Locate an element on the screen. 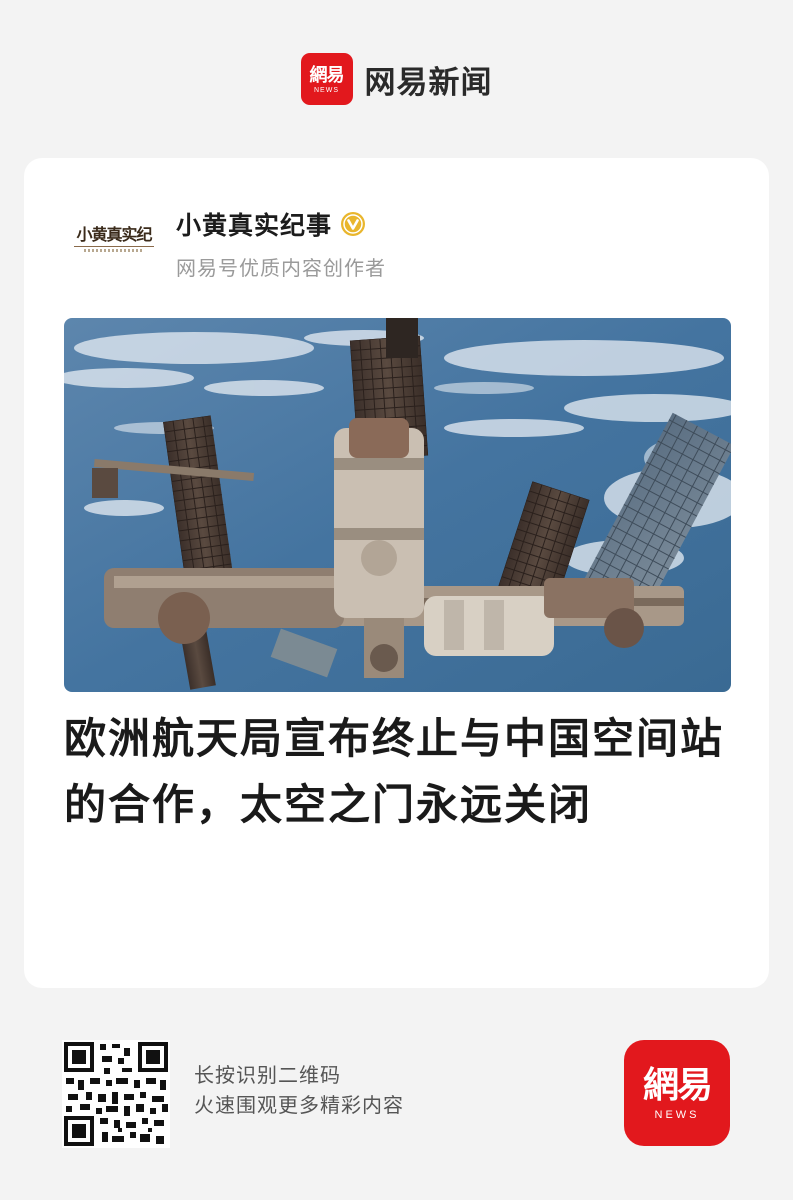 This screenshot has width=793, height=1200. author-avatar: 小黄真实纪 is located at coordinates (114, 236).